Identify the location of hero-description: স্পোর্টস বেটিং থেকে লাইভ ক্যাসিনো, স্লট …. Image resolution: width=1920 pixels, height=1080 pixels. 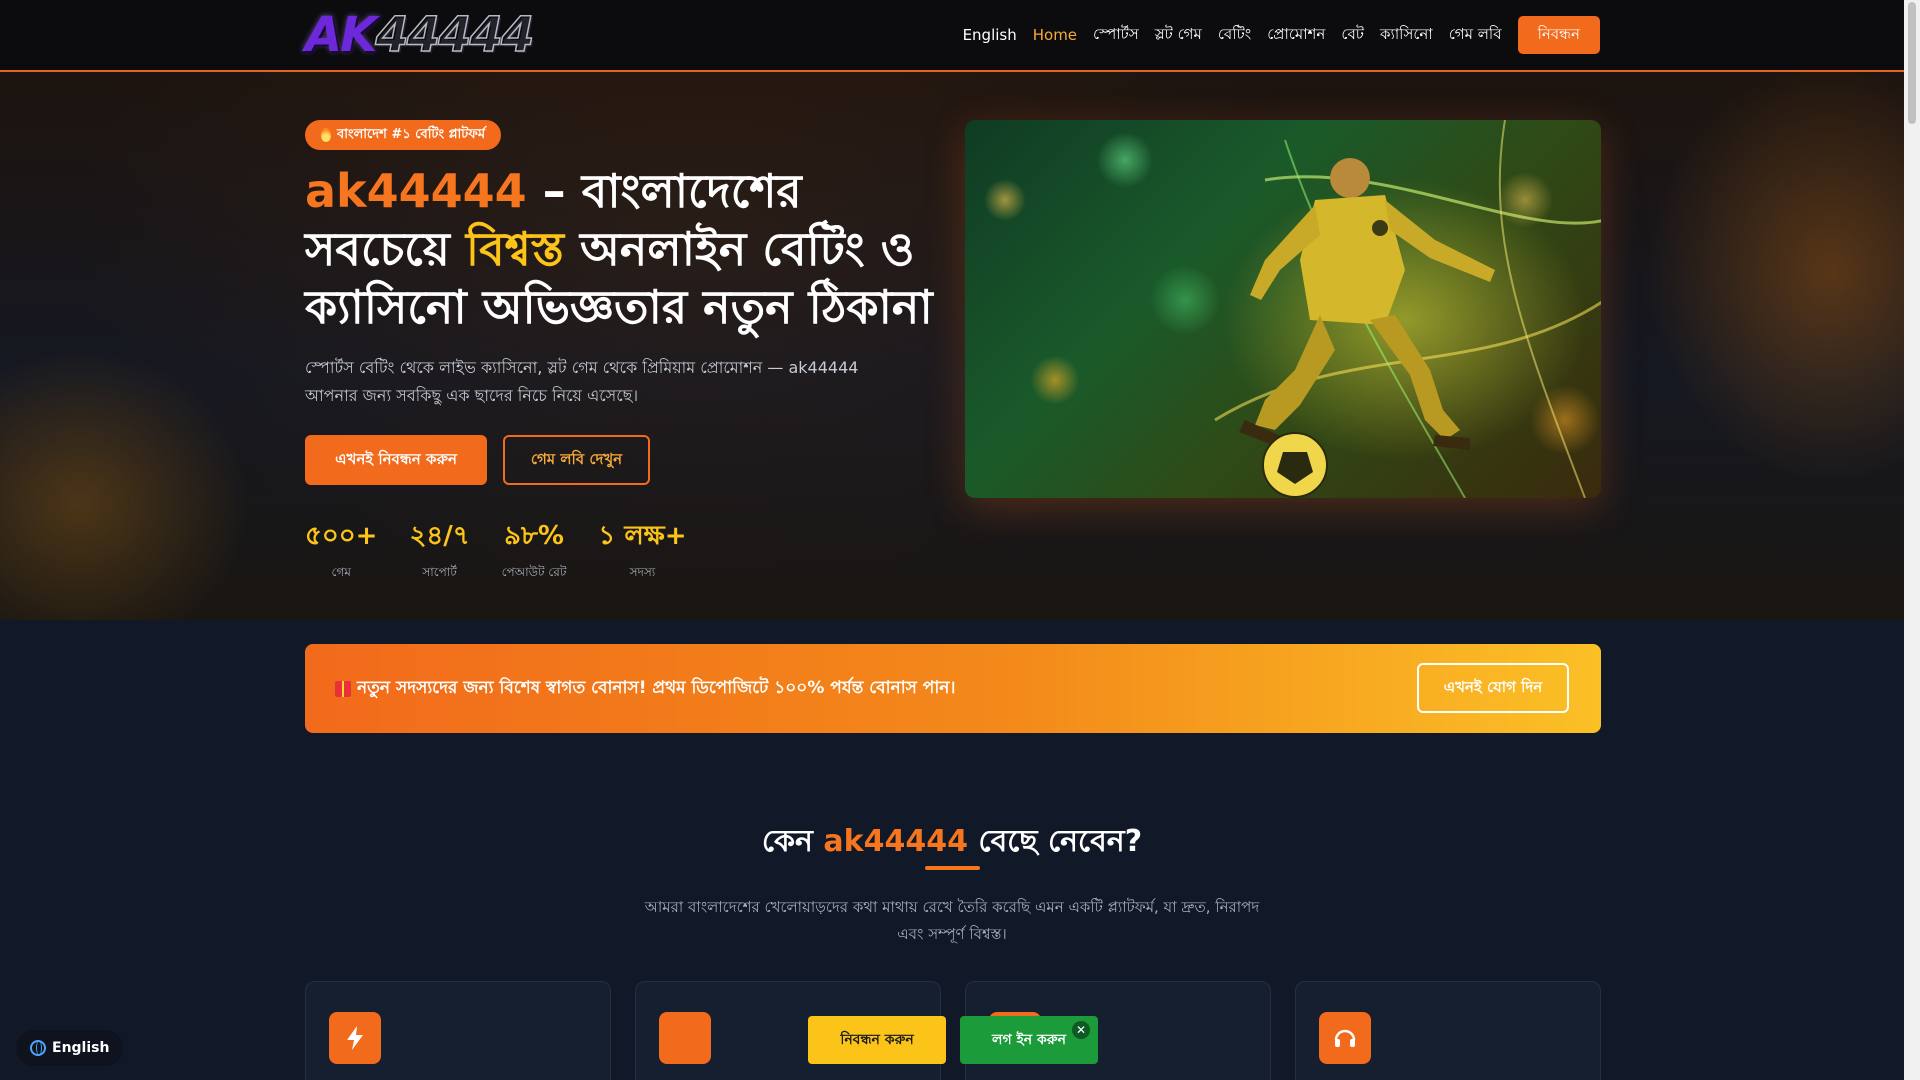
(582, 381).